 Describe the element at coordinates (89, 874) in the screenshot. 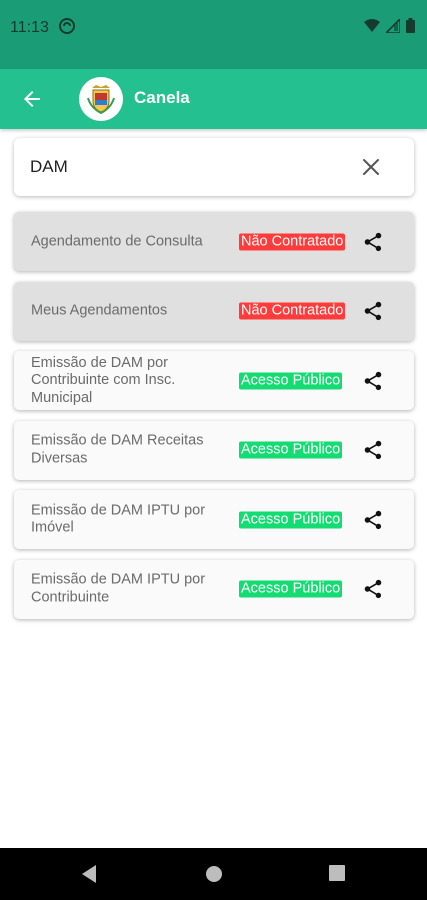

I see `back-triangle-icon` at that location.